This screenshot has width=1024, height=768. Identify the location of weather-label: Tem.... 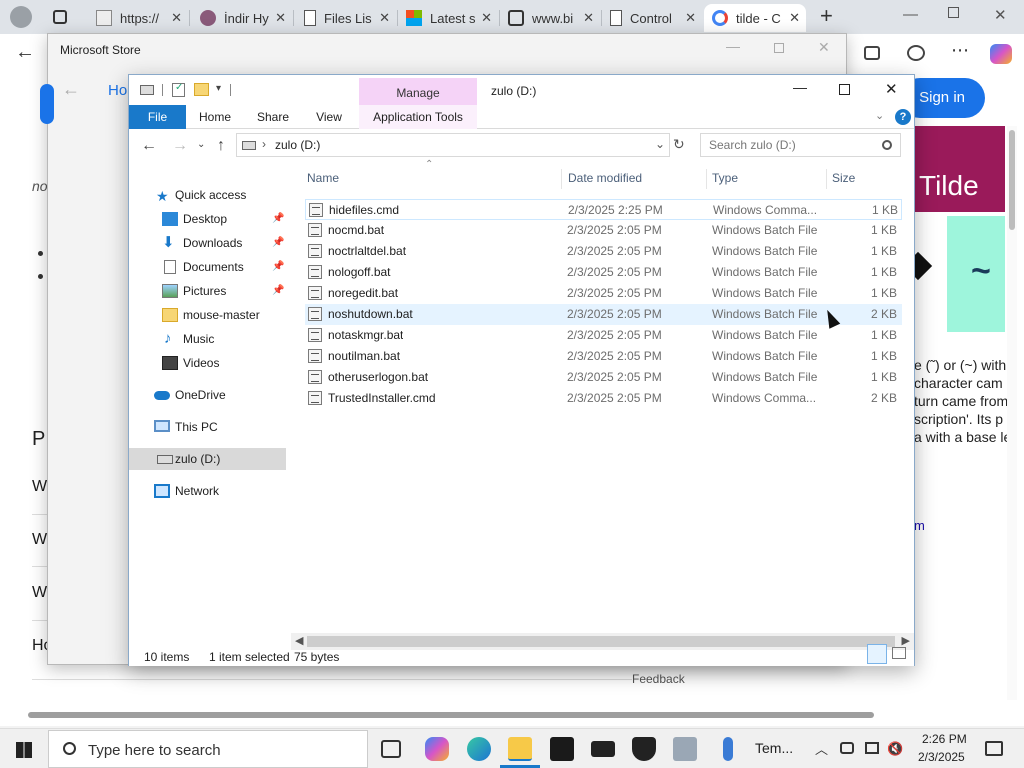
(774, 748).